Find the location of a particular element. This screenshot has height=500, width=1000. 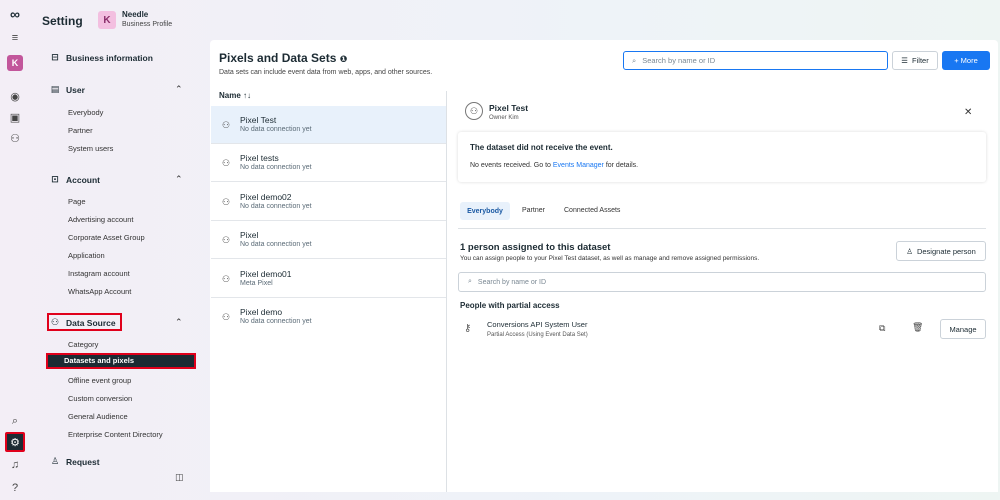

search-input: ⌕ Search by name or ID is located at coordinates (755, 60).